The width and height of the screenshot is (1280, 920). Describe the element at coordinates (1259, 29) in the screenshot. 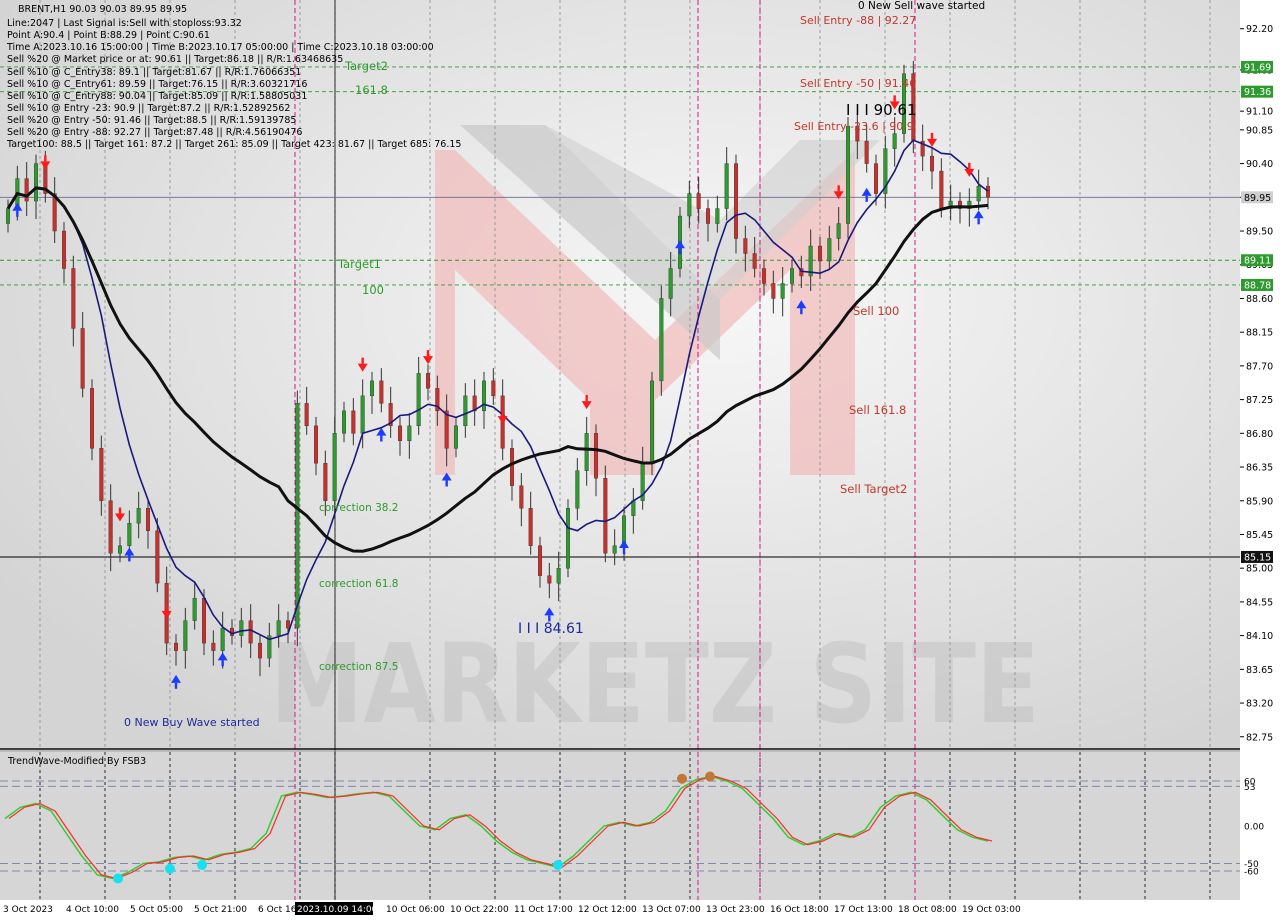

I see `price-tick-label: 92.20` at that location.